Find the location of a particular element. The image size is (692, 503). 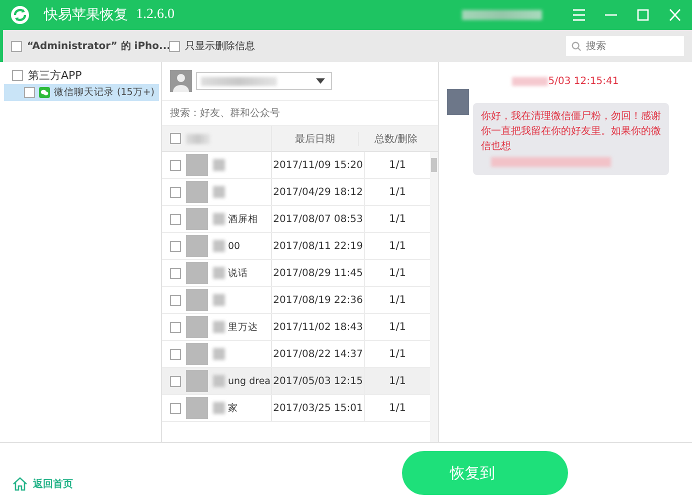

contact-dropdown is located at coordinates (264, 81).